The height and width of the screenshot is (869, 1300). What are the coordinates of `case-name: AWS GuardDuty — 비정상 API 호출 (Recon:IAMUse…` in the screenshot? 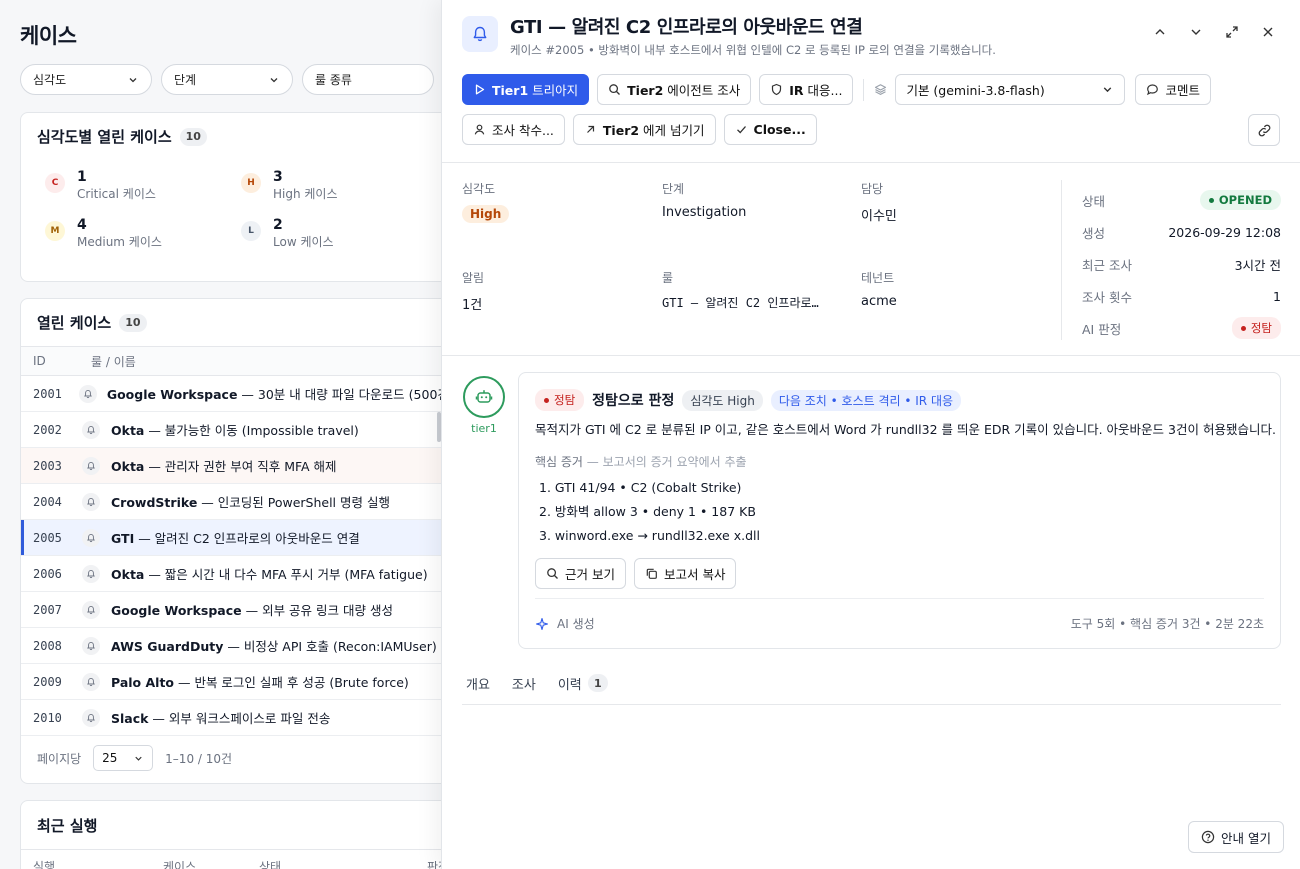 It's located at (271, 645).